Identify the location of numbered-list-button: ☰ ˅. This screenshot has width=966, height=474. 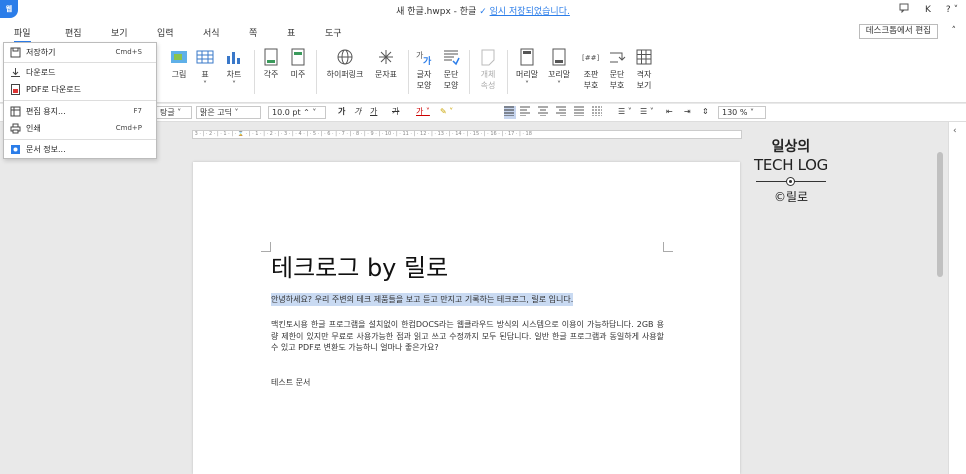
(647, 112).